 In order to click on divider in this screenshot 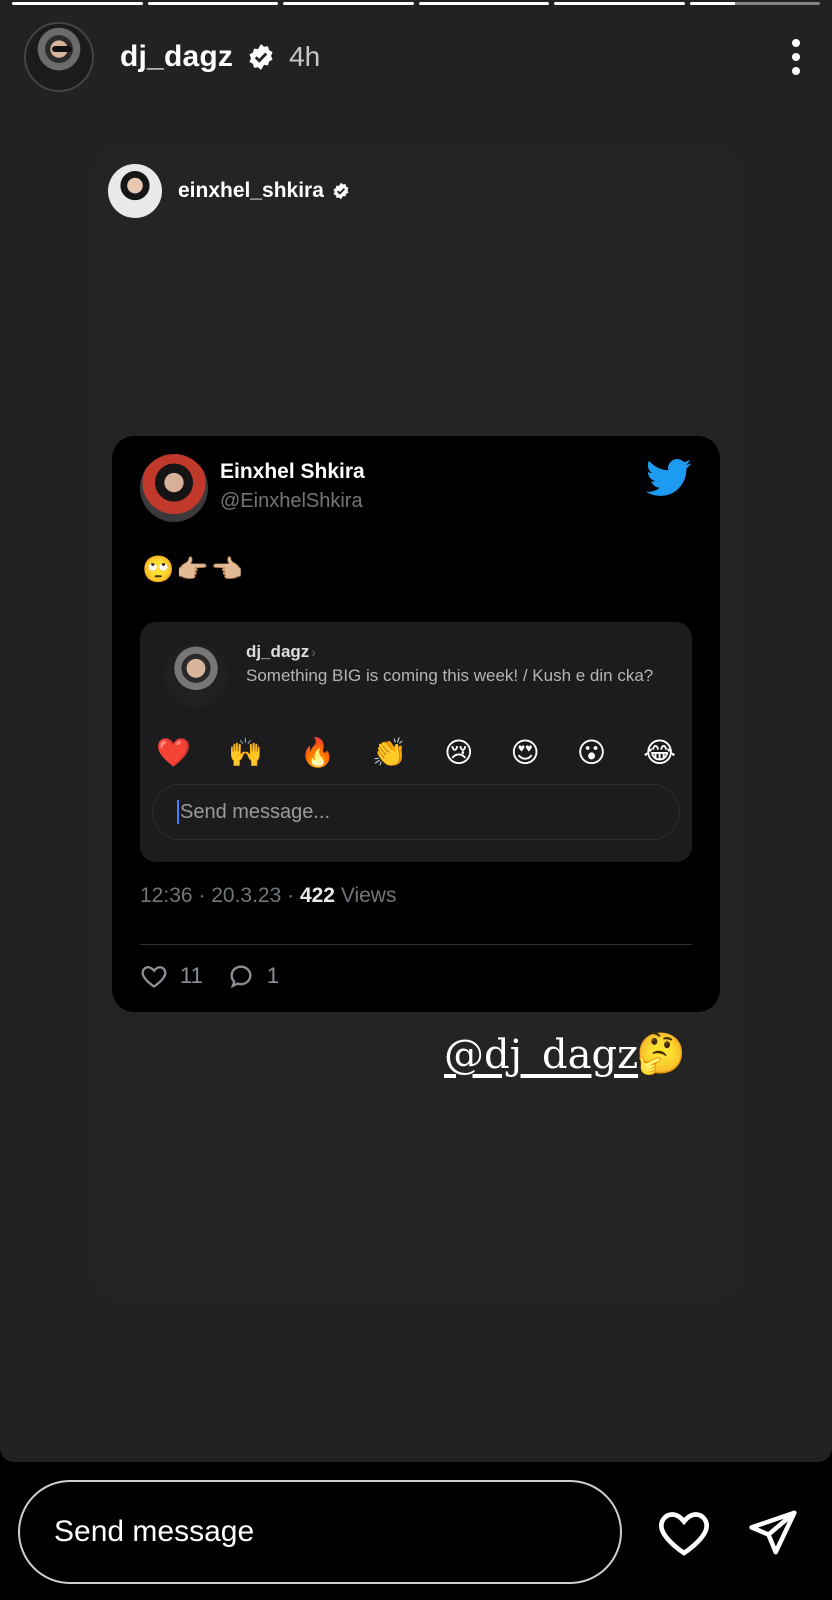, I will do `click(416, 944)`.